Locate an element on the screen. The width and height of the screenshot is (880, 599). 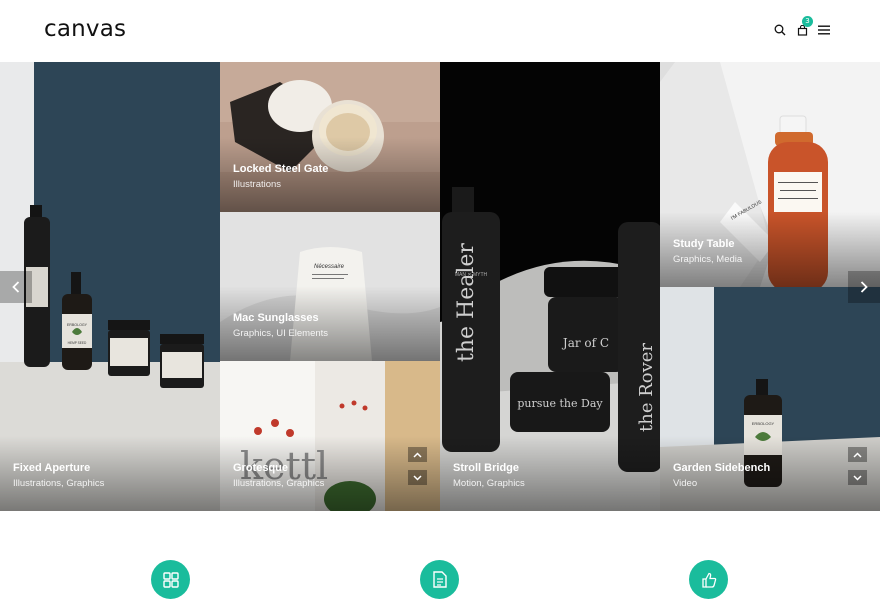
cart-count-badge: 3 is located at coordinates (807, 21).